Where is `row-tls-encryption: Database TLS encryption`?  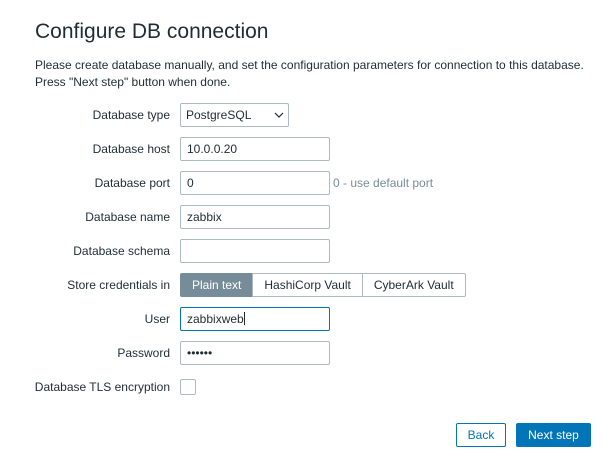 row-tls-encryption: Database TLS encryption is located at coordinates (307, 387).